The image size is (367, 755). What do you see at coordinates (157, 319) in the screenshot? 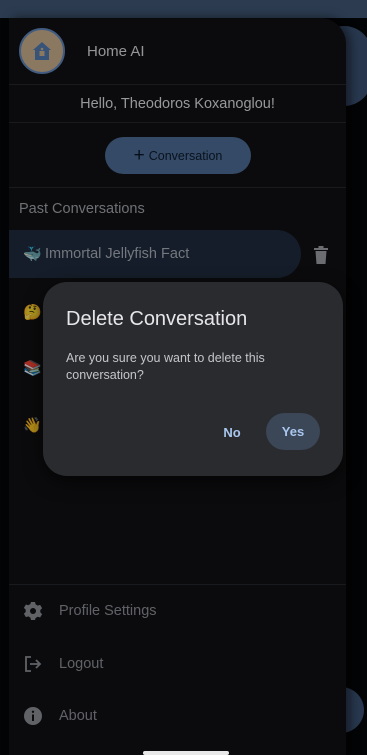
I see `dialog-title: Delete Conversation` at bounding box center [157, 319].